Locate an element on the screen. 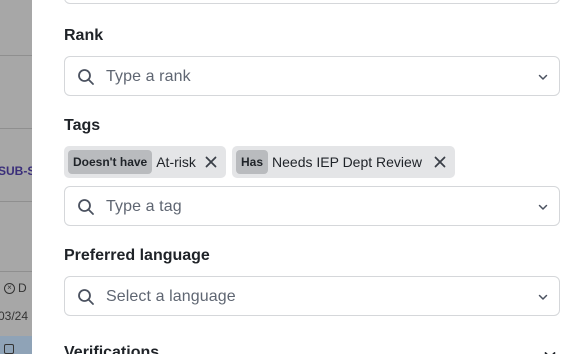  background-status-text: D is located at coordinates (22, 288).